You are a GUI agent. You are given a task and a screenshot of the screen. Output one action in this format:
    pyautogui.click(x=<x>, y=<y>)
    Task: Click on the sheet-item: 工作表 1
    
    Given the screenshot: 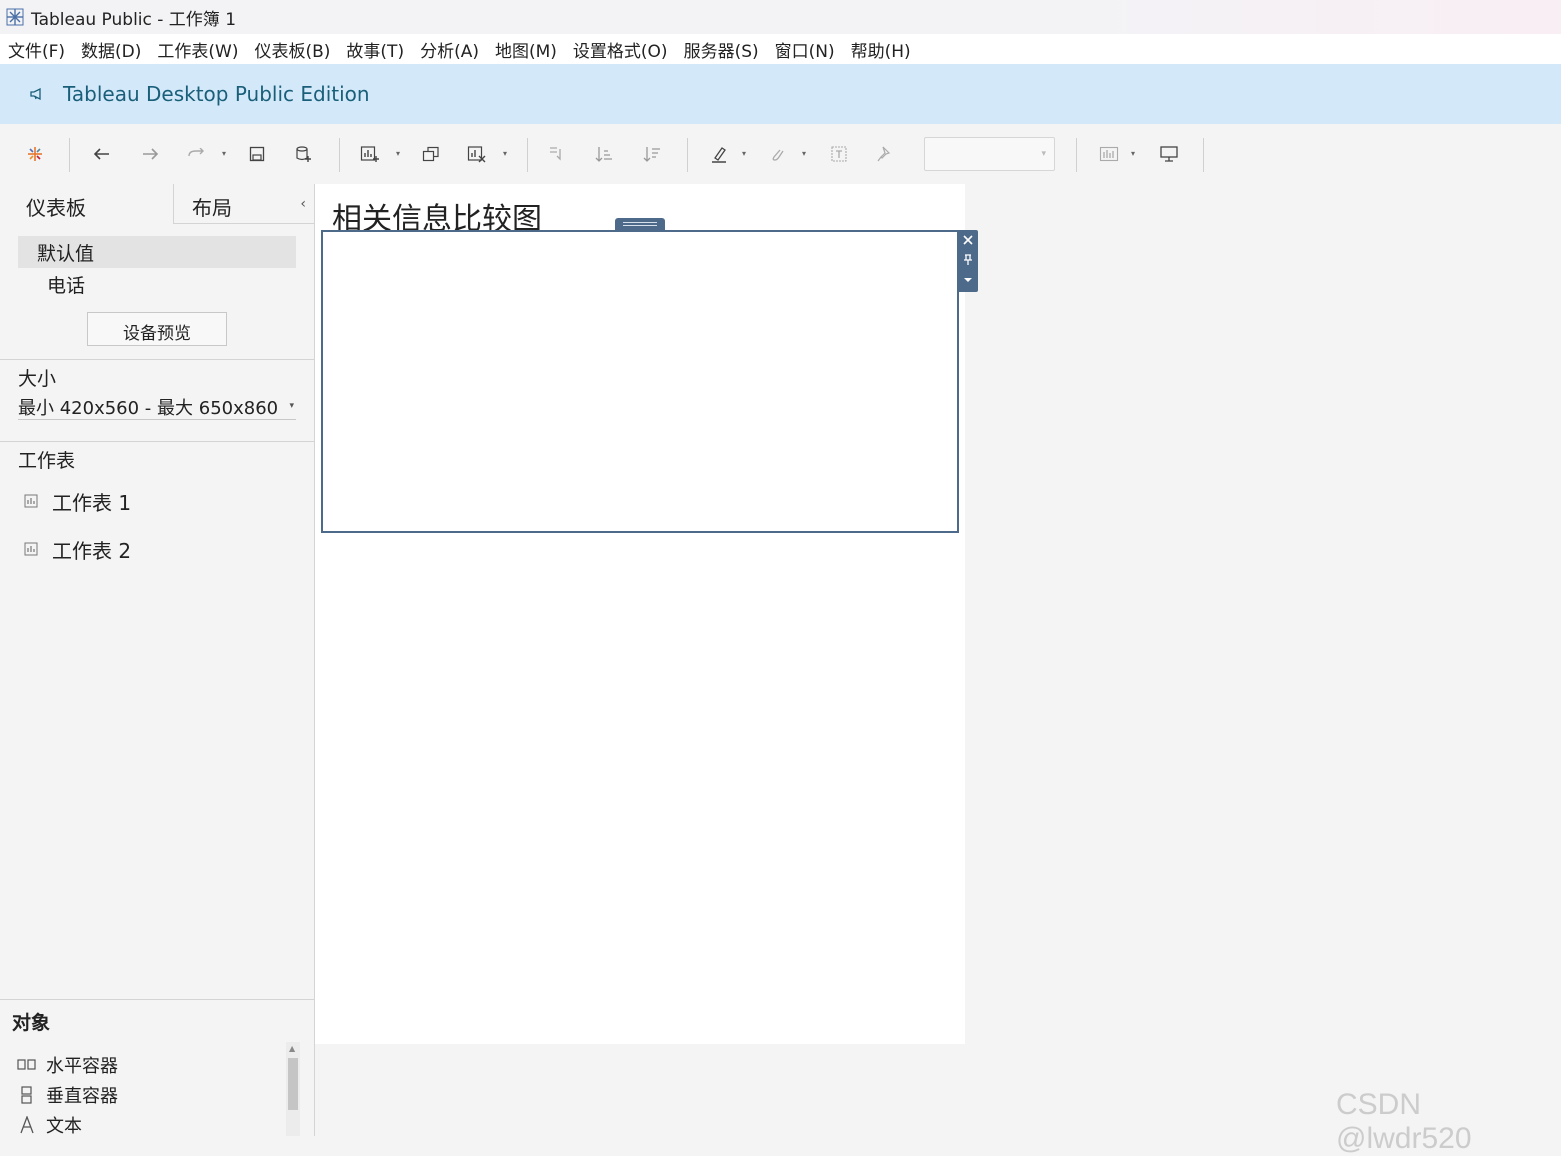 What is the action you would take?
    pyautogui.click(x=77, y=501)
    